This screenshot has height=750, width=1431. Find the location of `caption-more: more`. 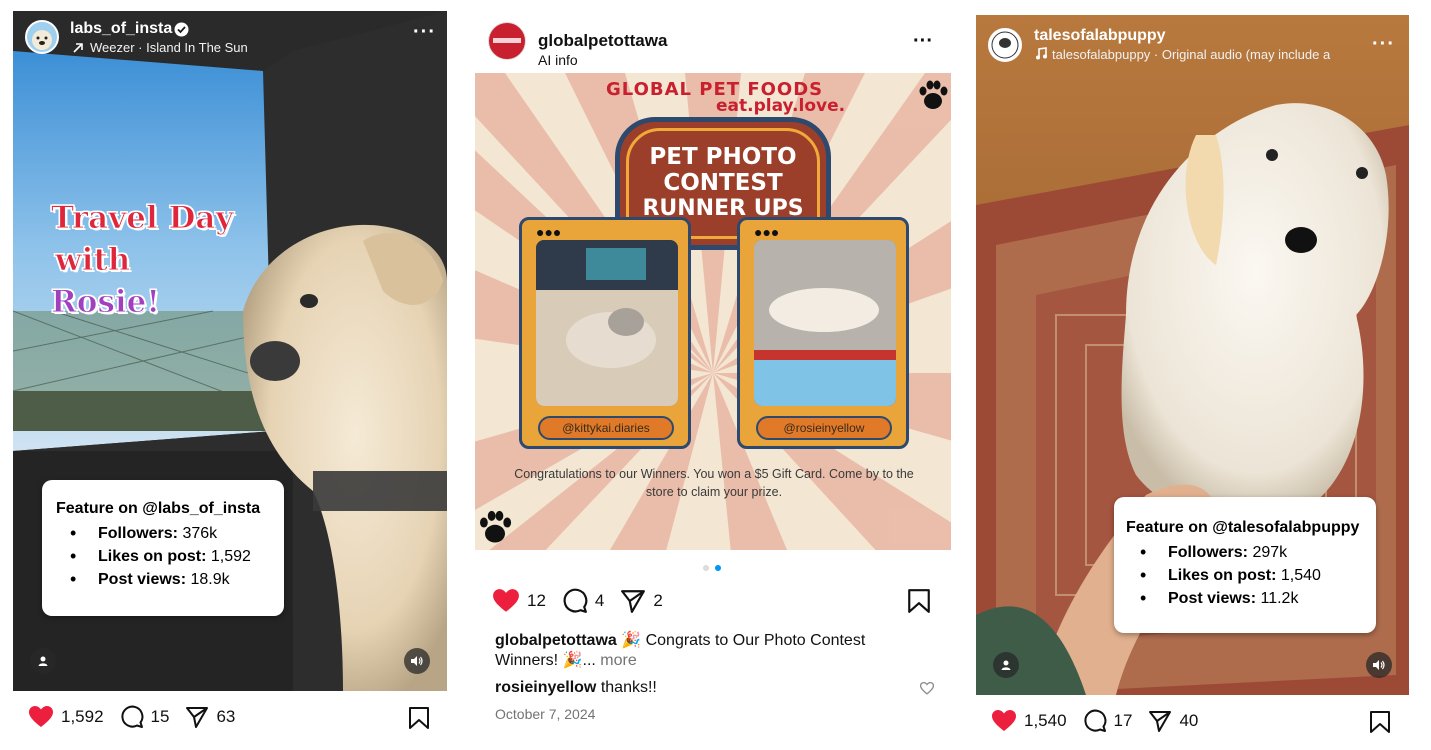

caption-more: more is located at coordinates (618, 660).